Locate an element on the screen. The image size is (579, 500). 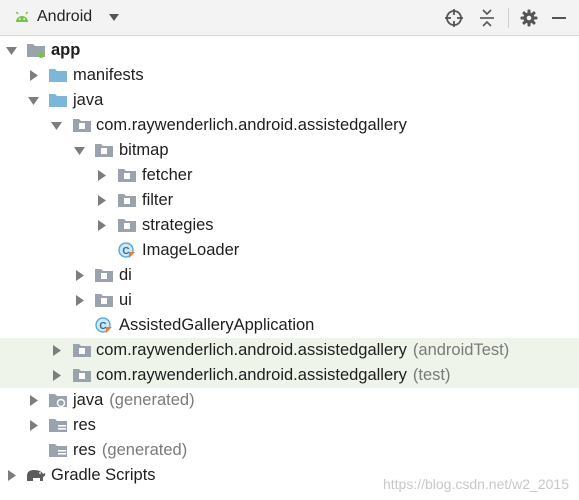
tree-item-res: res is located at coordinates (289, 425).